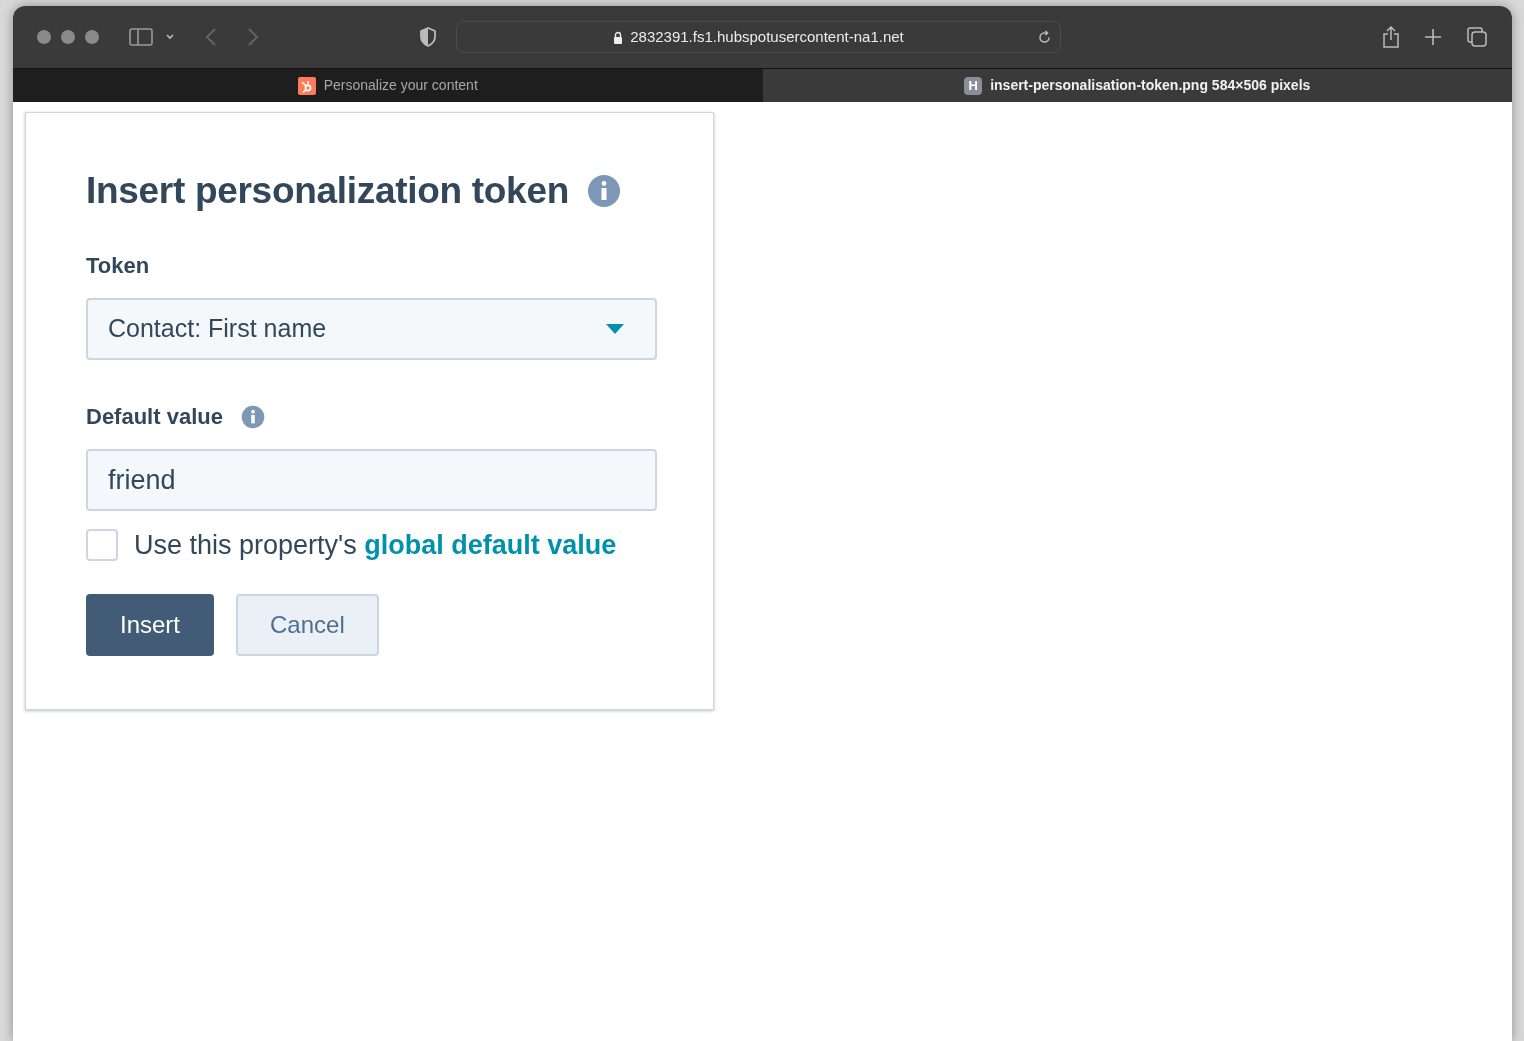 The height and width of the screenshot is (1041, 1524). Describe the element at coordinates (371, 480) in the screenshot. I see `default-value-field: friend` at that location.